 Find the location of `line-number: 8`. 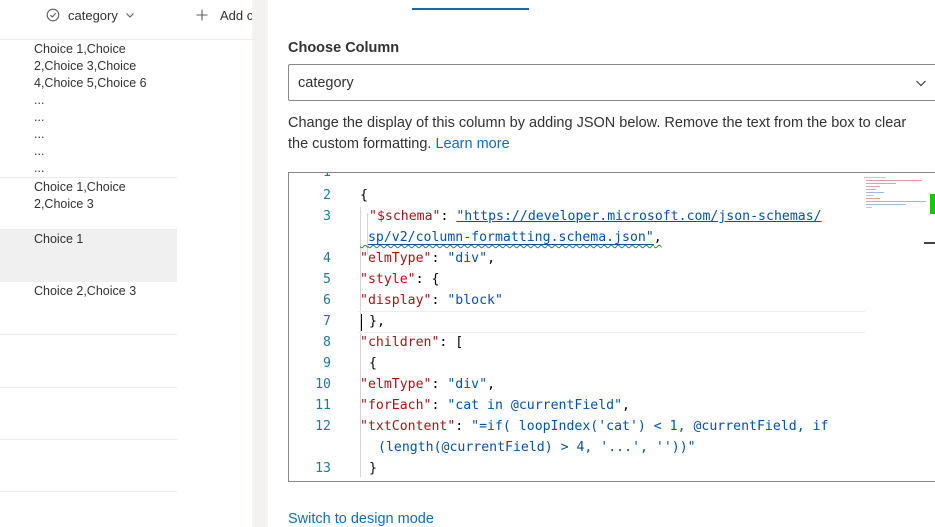

line-number: 8 is located at coordinates (327, 342).